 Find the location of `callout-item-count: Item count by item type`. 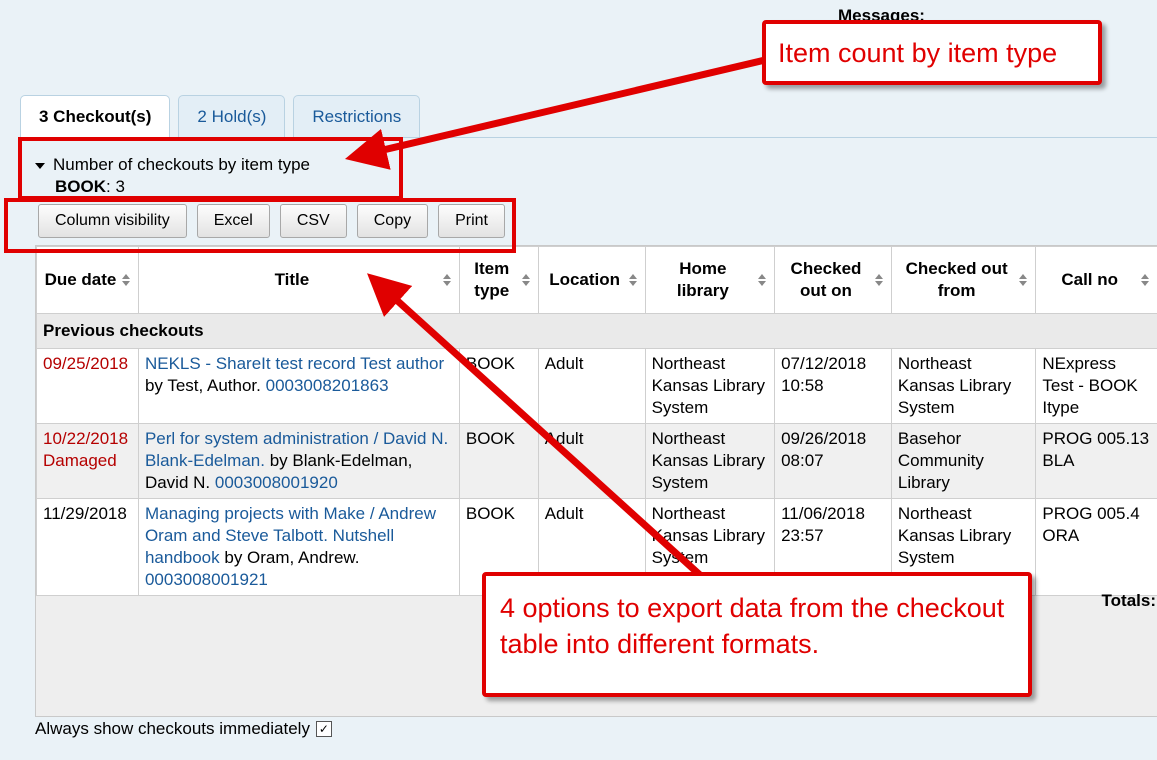

callout-item-count: Item count by item type is located at coordinates (932, 52).